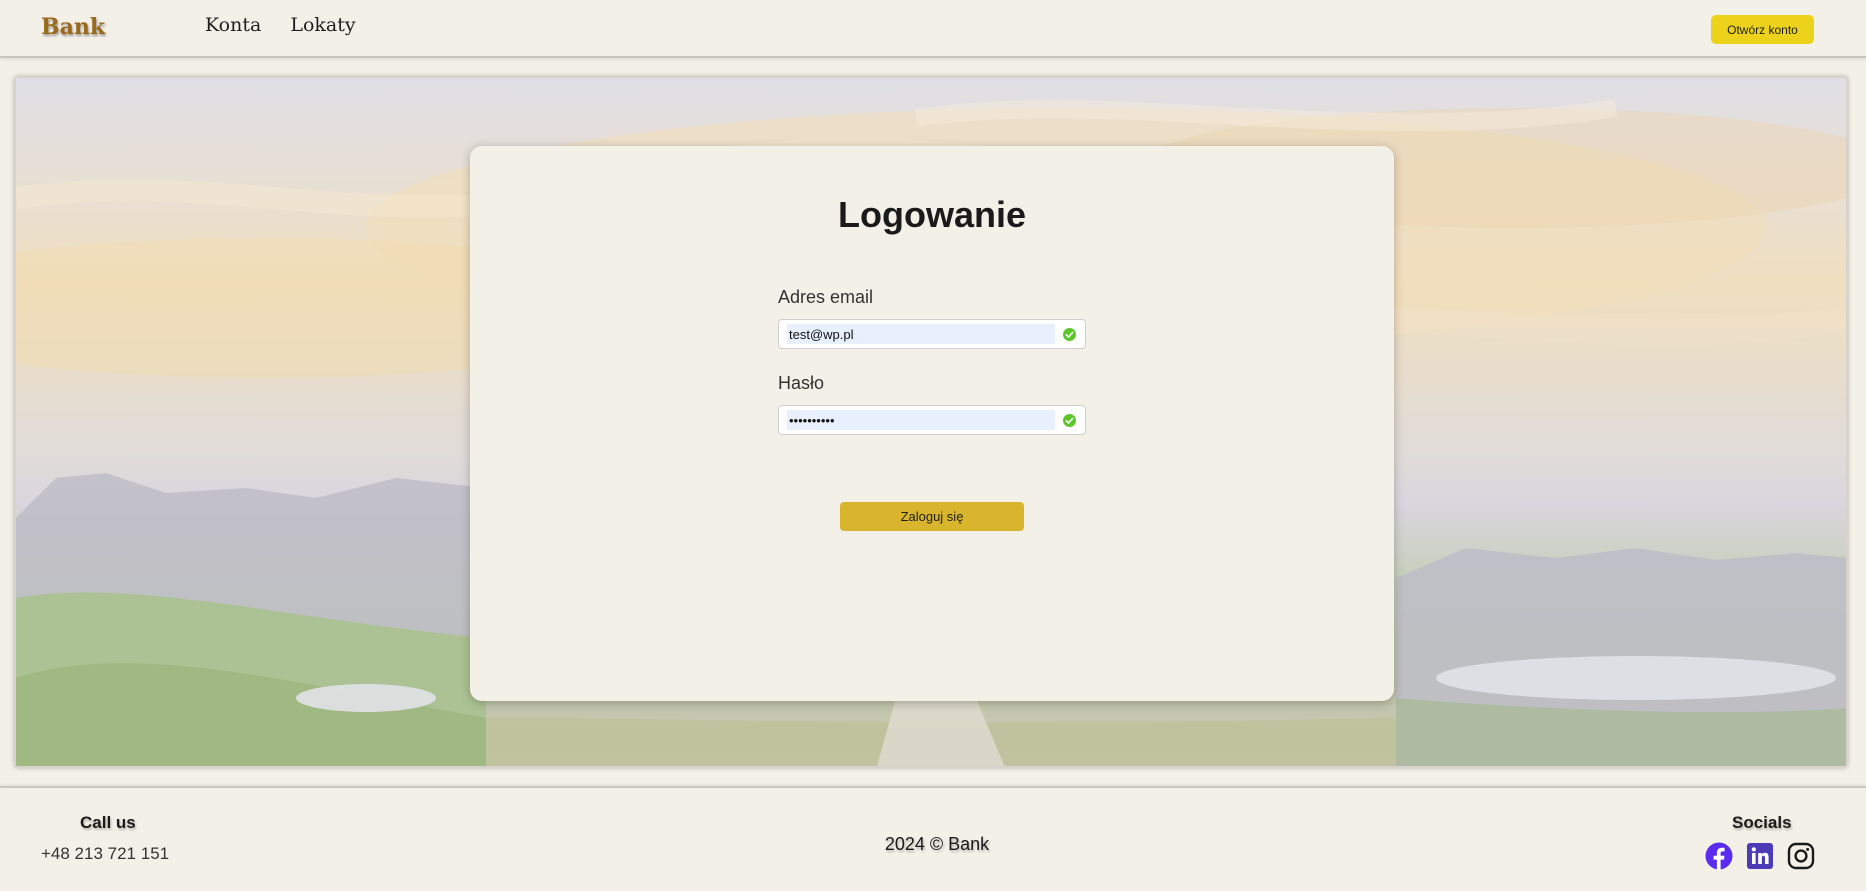  I want to click on instagram-icon, so click(1801, 856).